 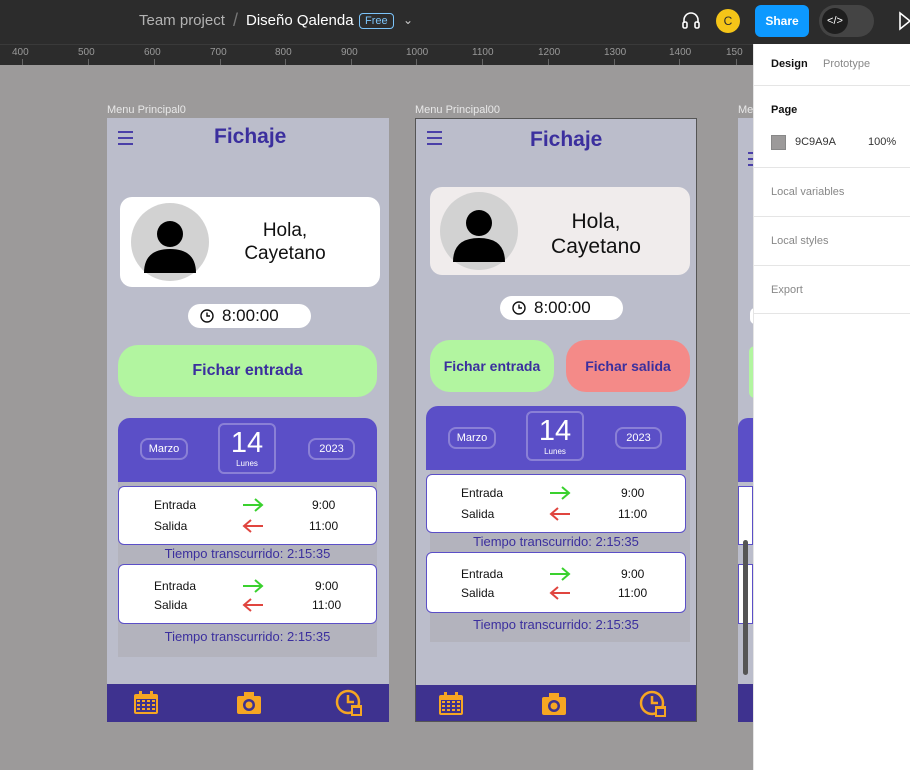 I want to click on tab-prototype: Prototype, so click(x=846, y=64).